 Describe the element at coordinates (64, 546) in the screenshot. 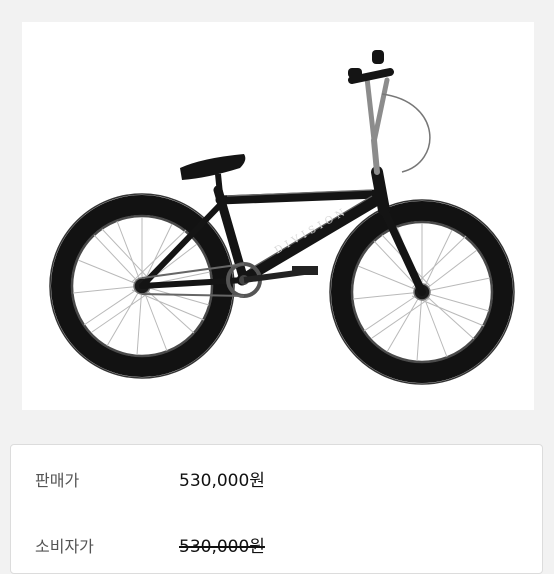

I see `retail-price-label: 소비자가` at that location.